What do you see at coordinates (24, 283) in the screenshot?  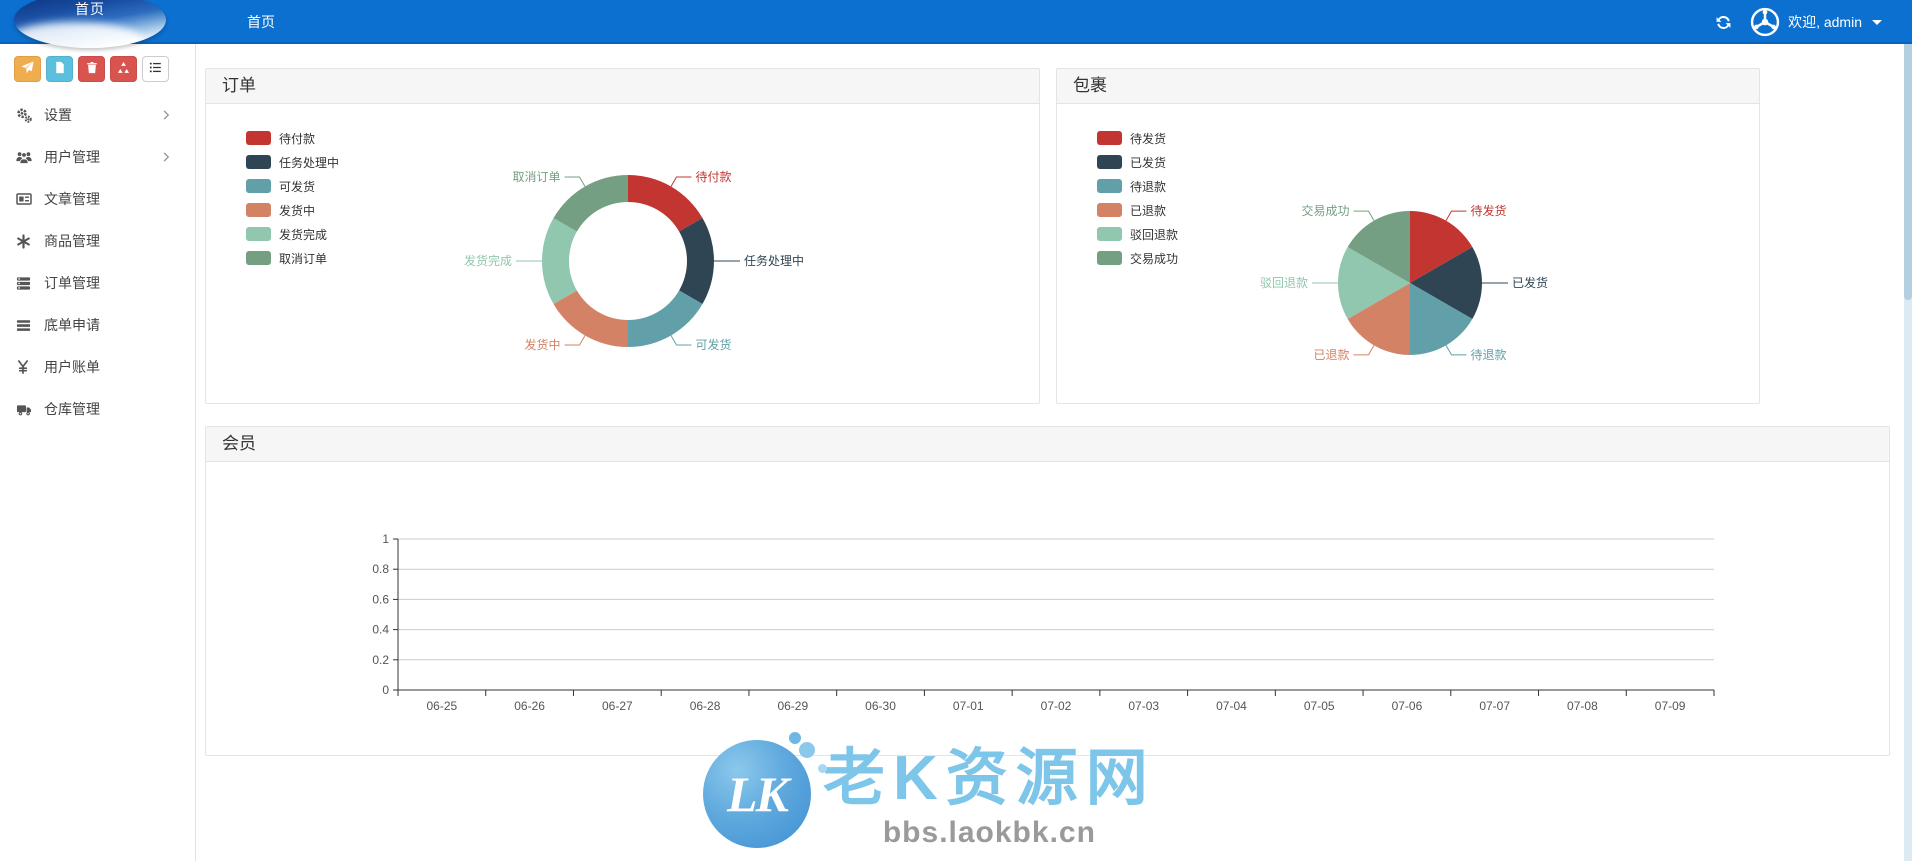 I see `server-icon` at bounding box center [24, 283].